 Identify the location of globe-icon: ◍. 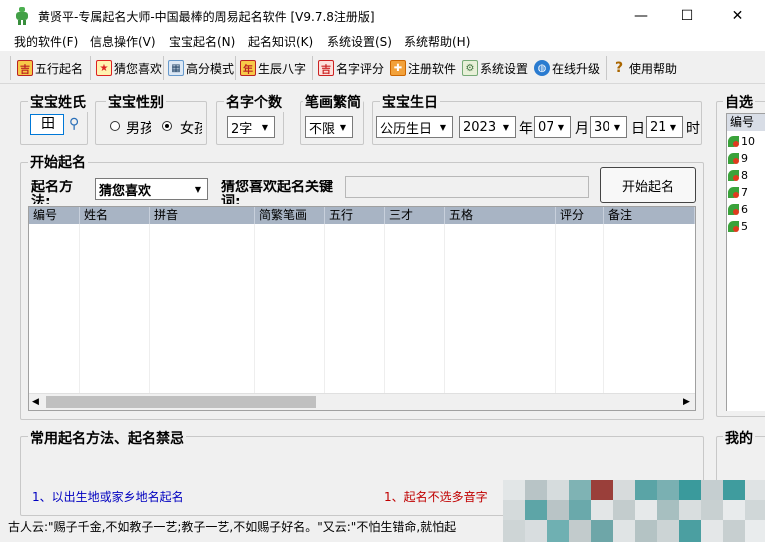
(542, 68).